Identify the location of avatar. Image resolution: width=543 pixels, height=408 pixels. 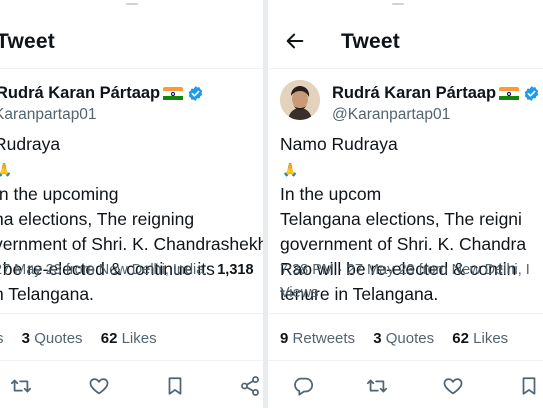
(300, 100).